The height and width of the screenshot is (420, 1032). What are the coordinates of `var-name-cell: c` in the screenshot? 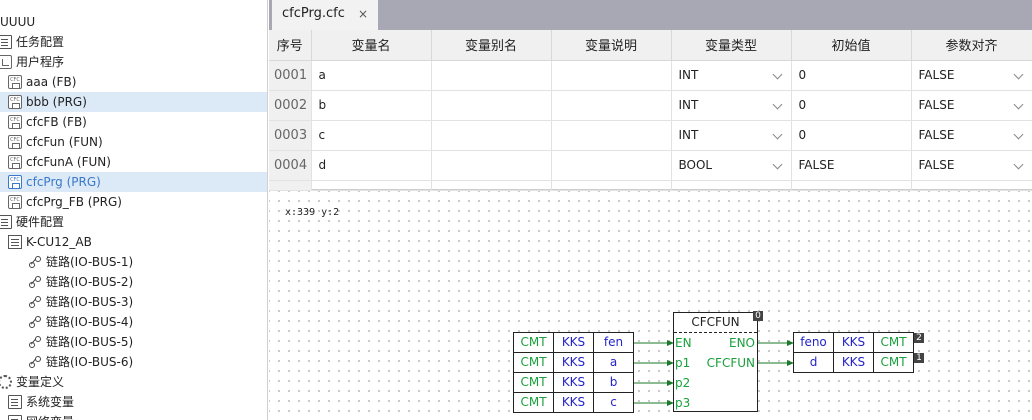 It's located at (371, 135).